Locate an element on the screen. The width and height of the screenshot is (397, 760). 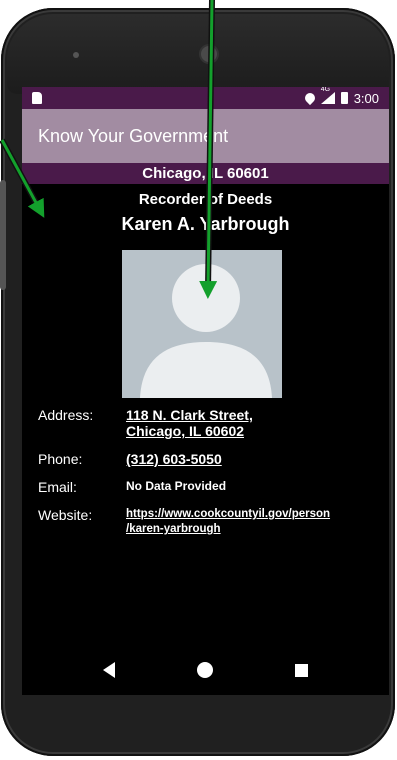
phone-row: Phone: (312) 603-5050 is located at coordinates (208, 459).